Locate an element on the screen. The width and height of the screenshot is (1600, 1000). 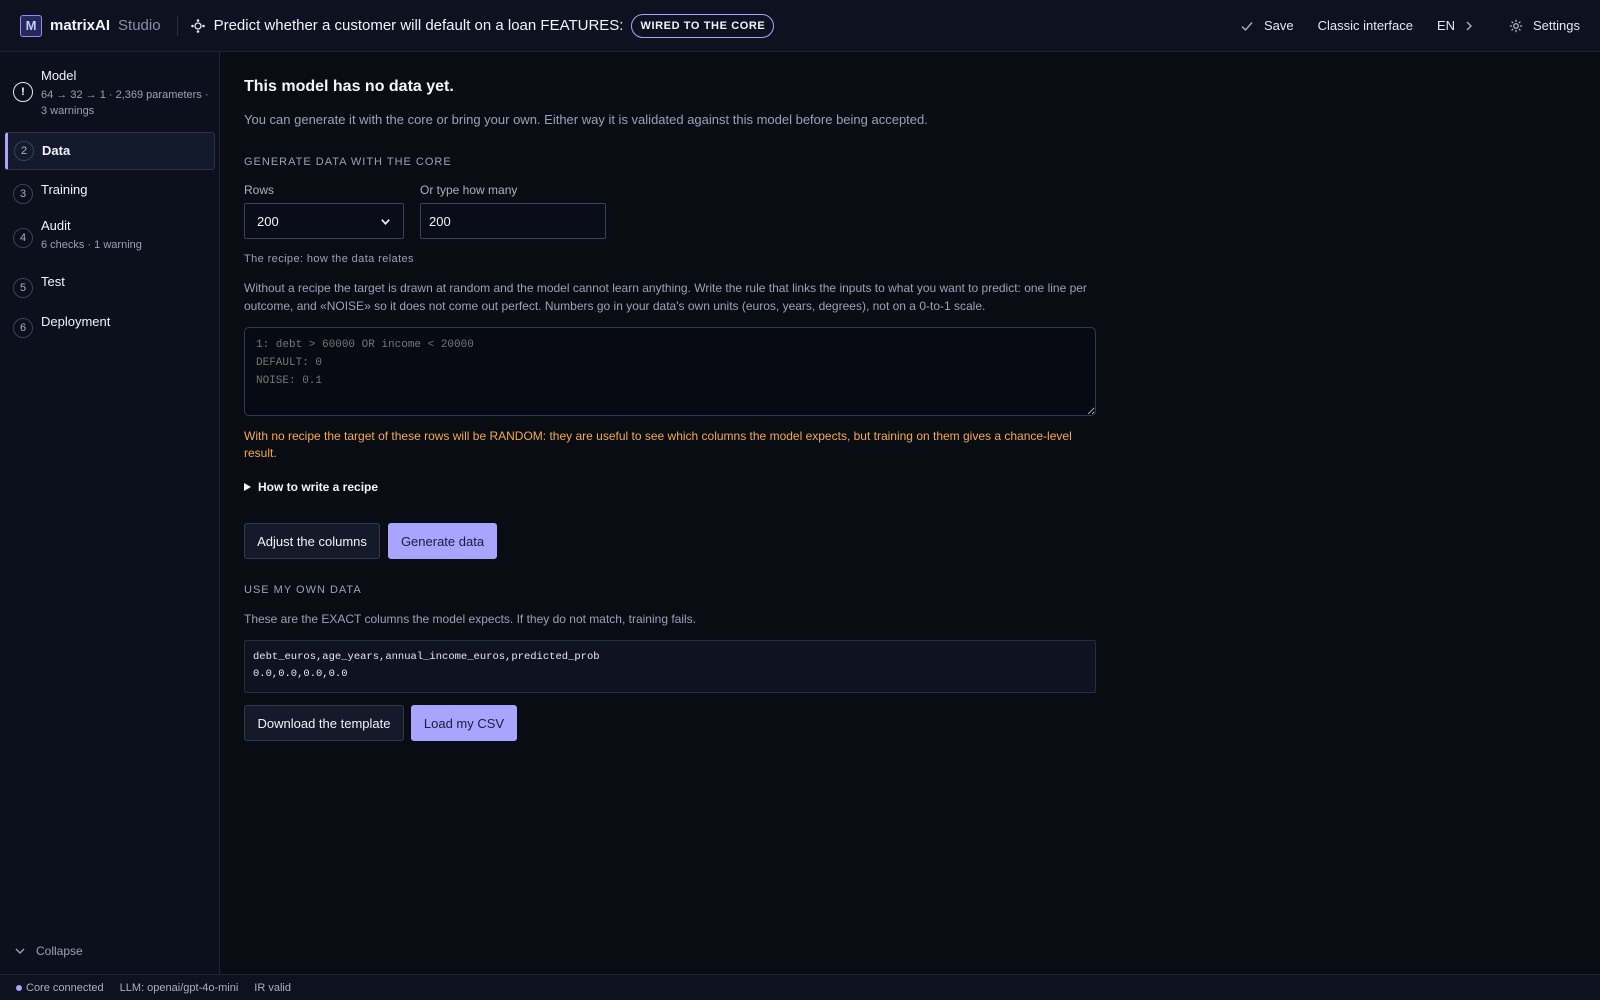
sidebar-item-data: 2 Data is located at coordinates (110, 151).